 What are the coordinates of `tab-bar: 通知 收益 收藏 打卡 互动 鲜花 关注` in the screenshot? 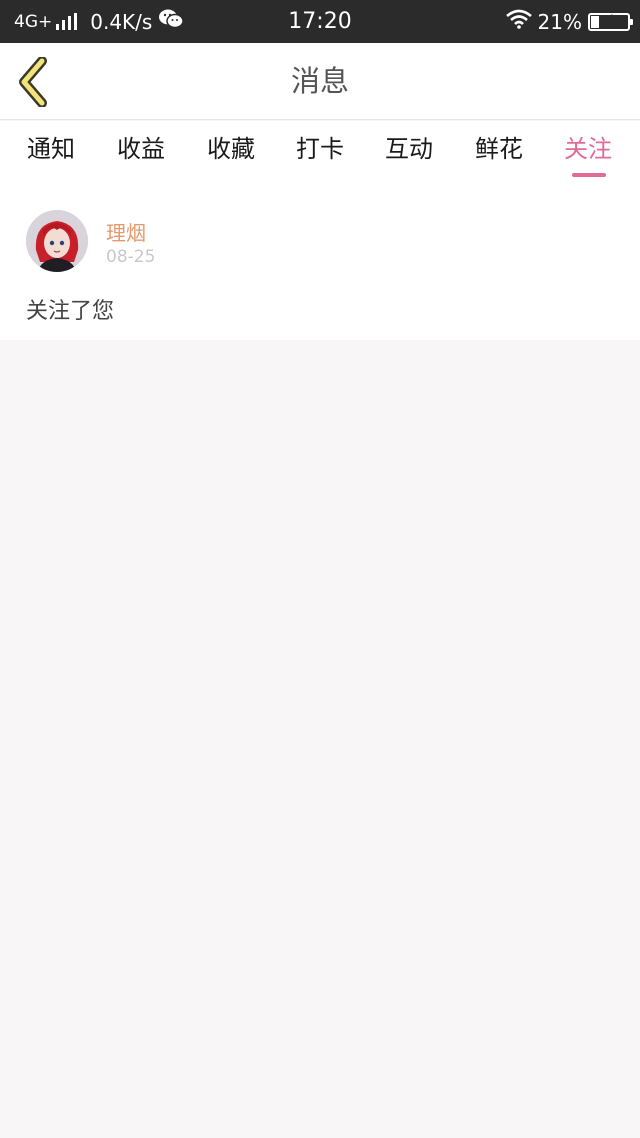 It's located at (320, 151).